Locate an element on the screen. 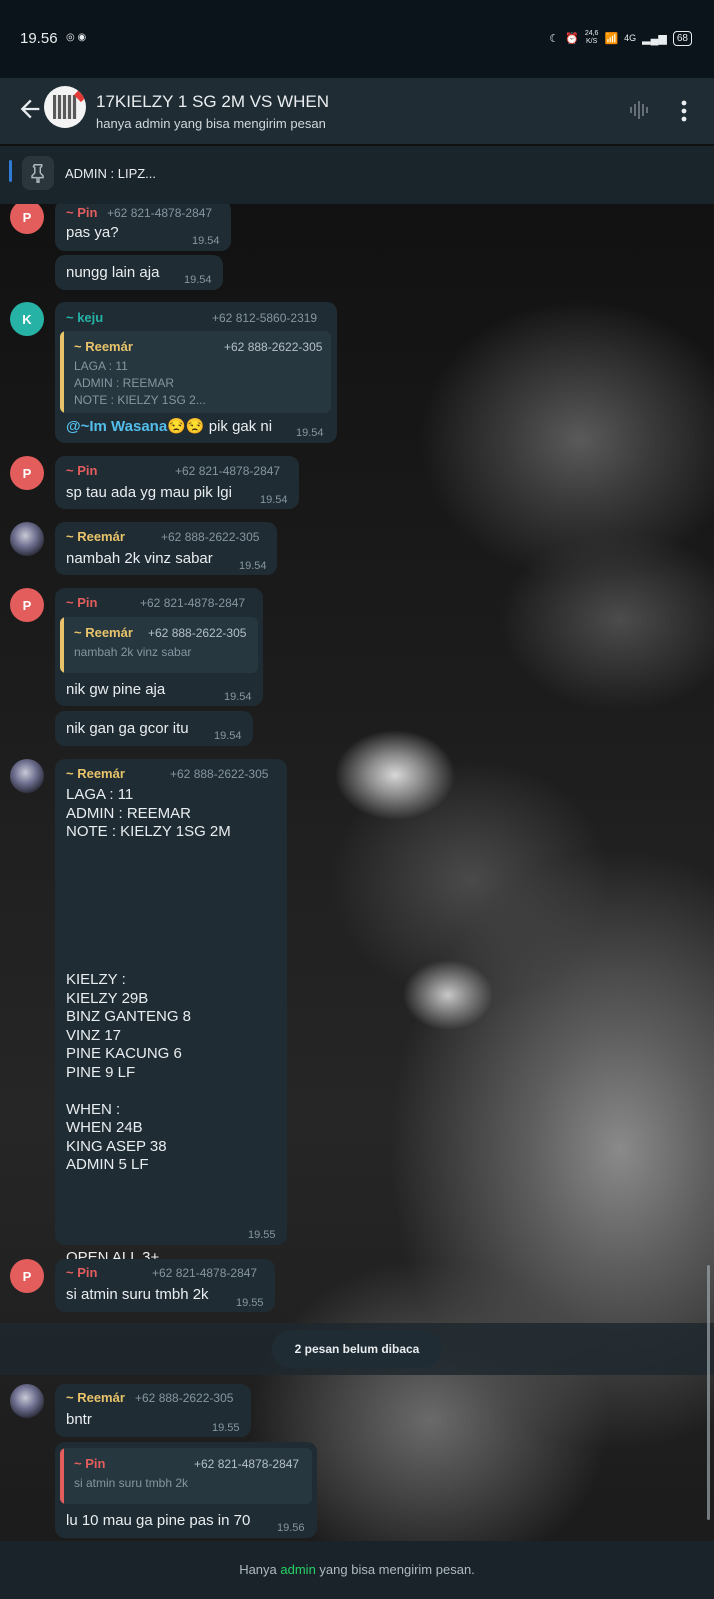 This screenshot has width=714, height=1599. app-notification-icon: ◎ ◉ is located at coordinates (76, 37).